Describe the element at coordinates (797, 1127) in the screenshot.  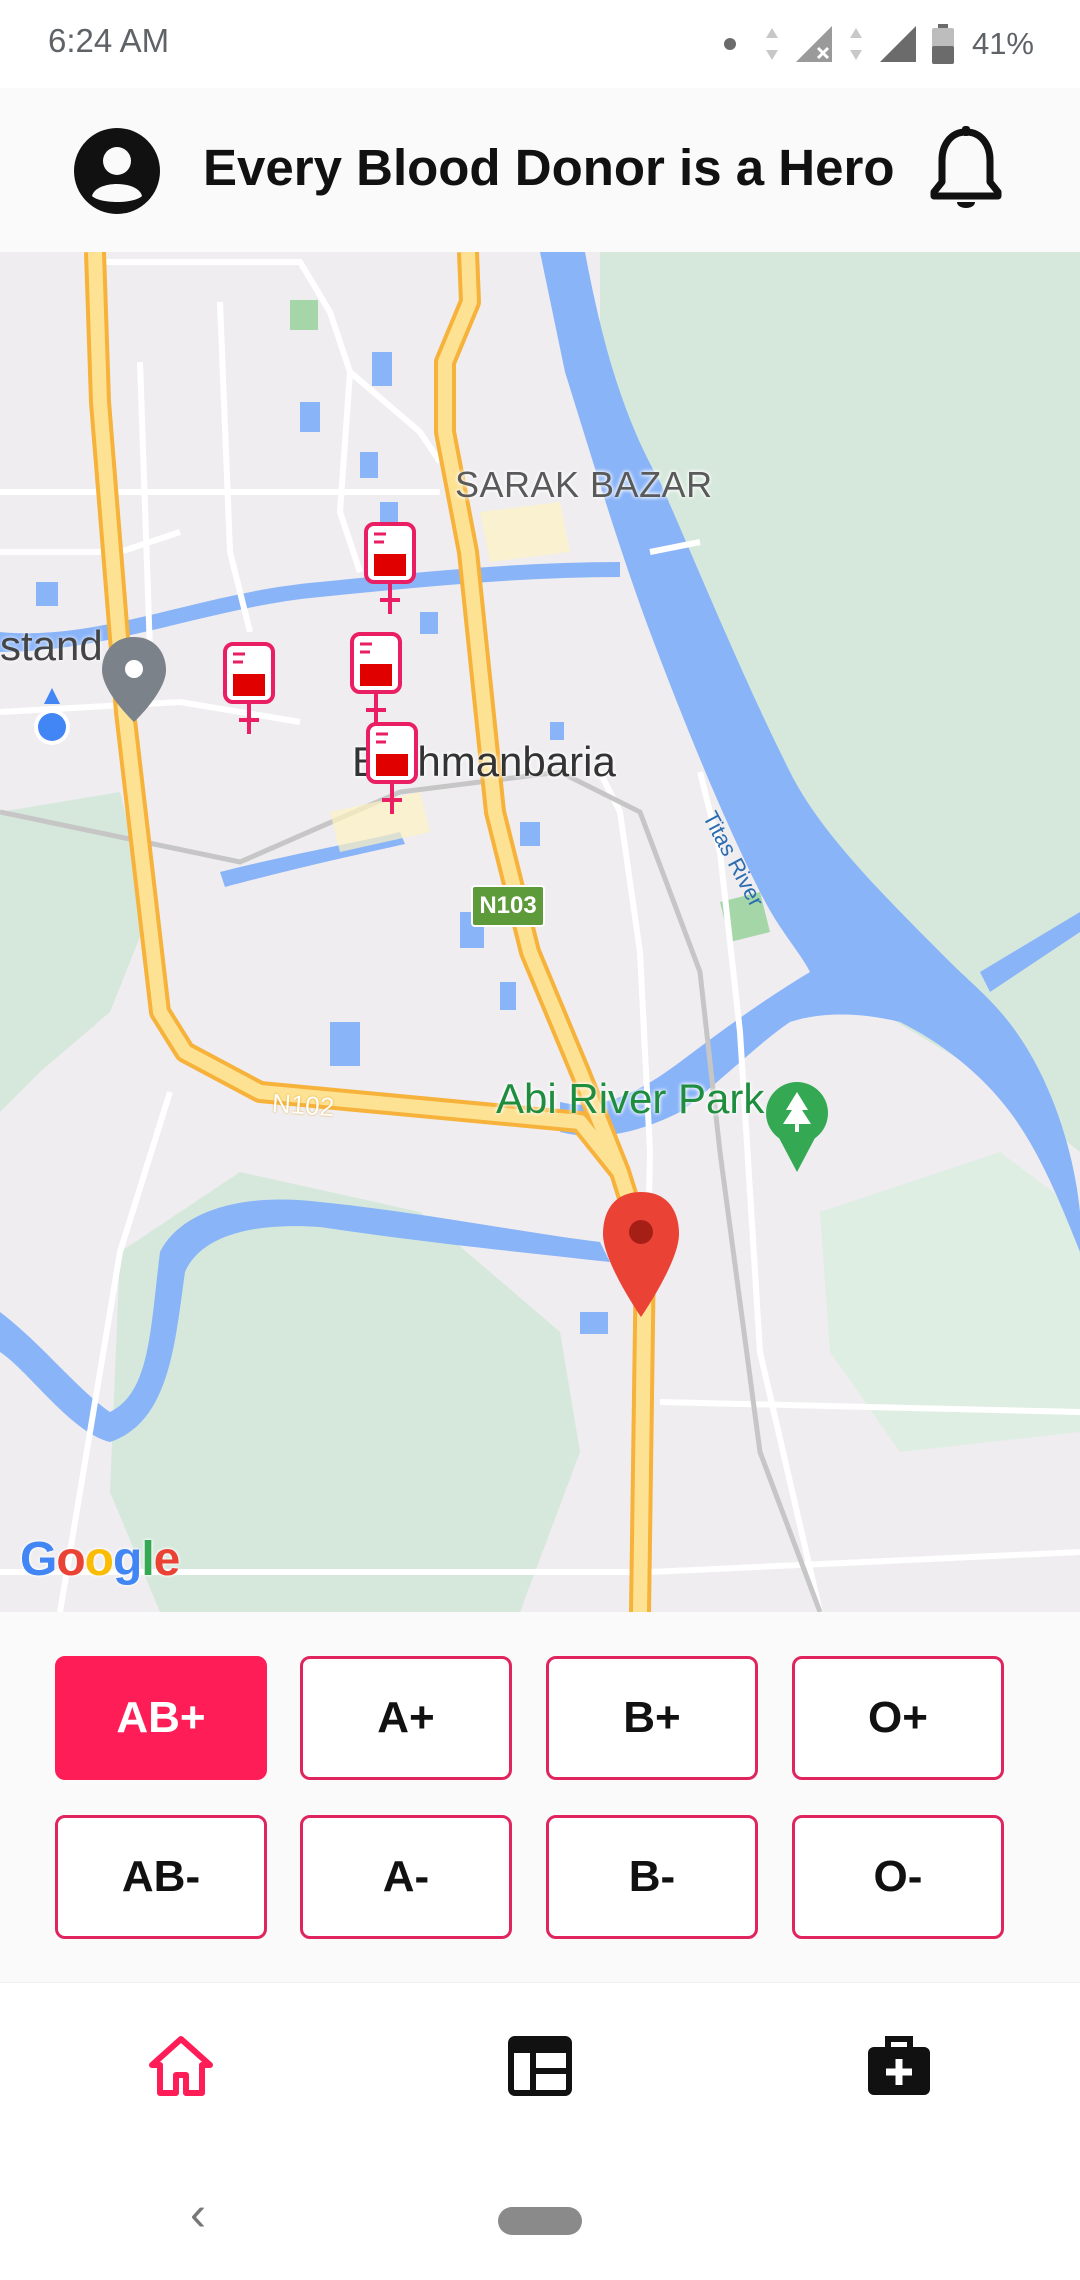
I see `park-tree-icon` at that location.